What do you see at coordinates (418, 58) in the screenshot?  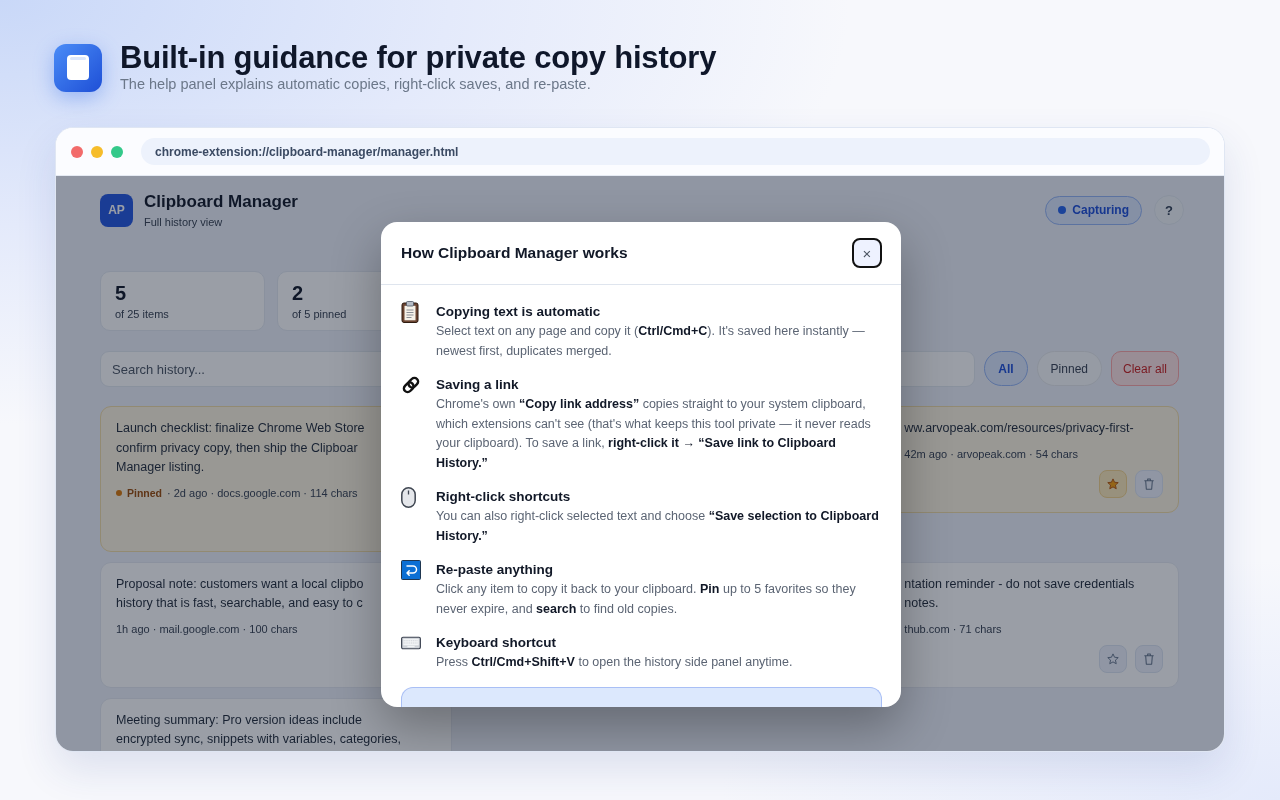 I see `page-title: Built-in guidance for private copy history` at bounding box center [418, 58].